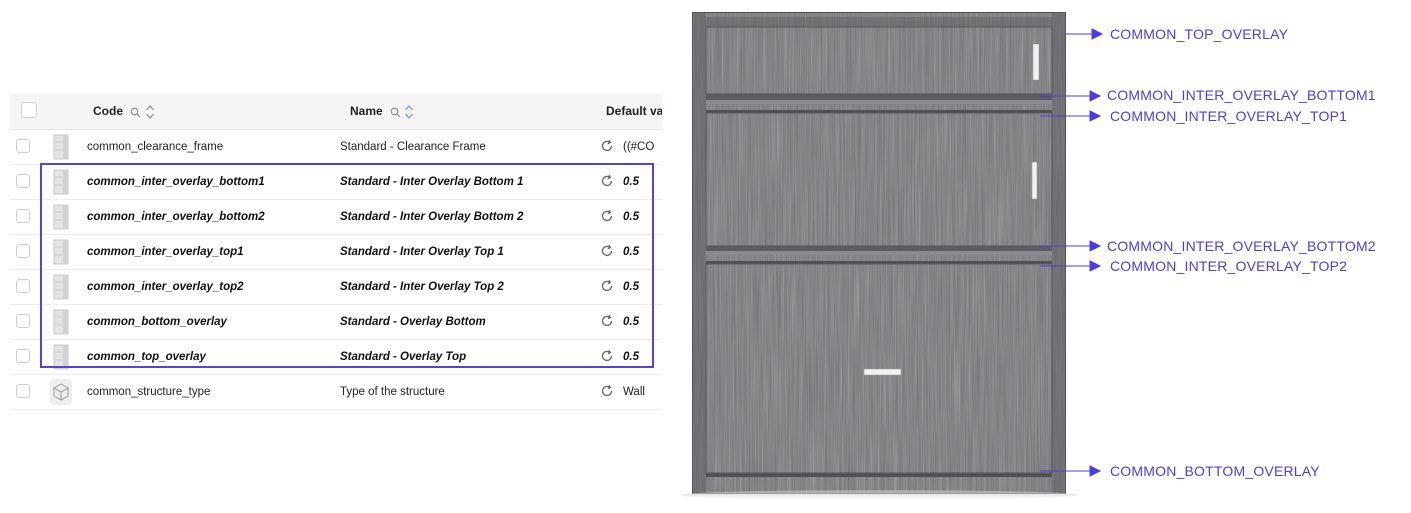 Image resolution: width=1411 pixels, height=513 pixels. What do you see at coordinates (1199, 34) in the screenshot?
I see `label-top-overlay: COMMON_TOP_OVERLAY` at bounding box center [1199, 34].